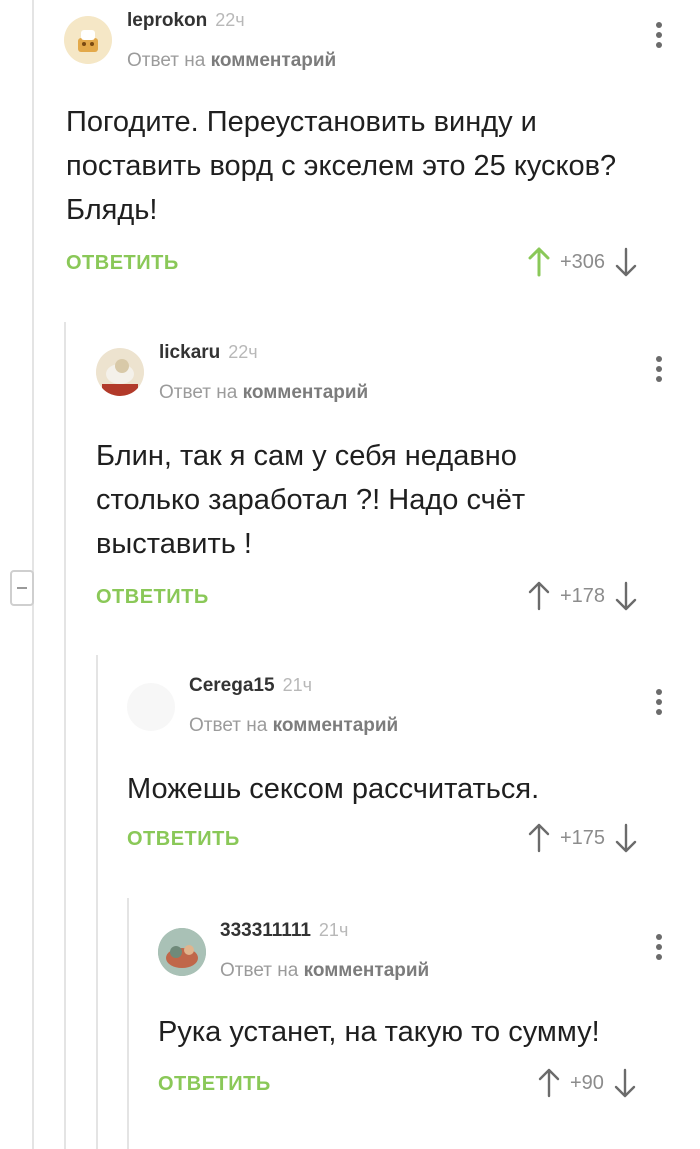 Image resolution: width=700 pixels, height=1149 pixels. I want to click on comment-score: +90, so click(587, 1082).